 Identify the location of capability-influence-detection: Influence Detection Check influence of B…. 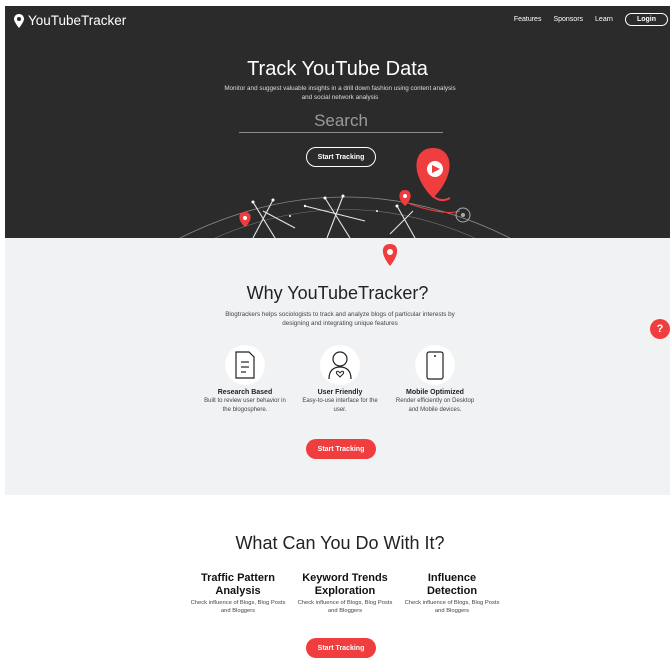
(452, 593).